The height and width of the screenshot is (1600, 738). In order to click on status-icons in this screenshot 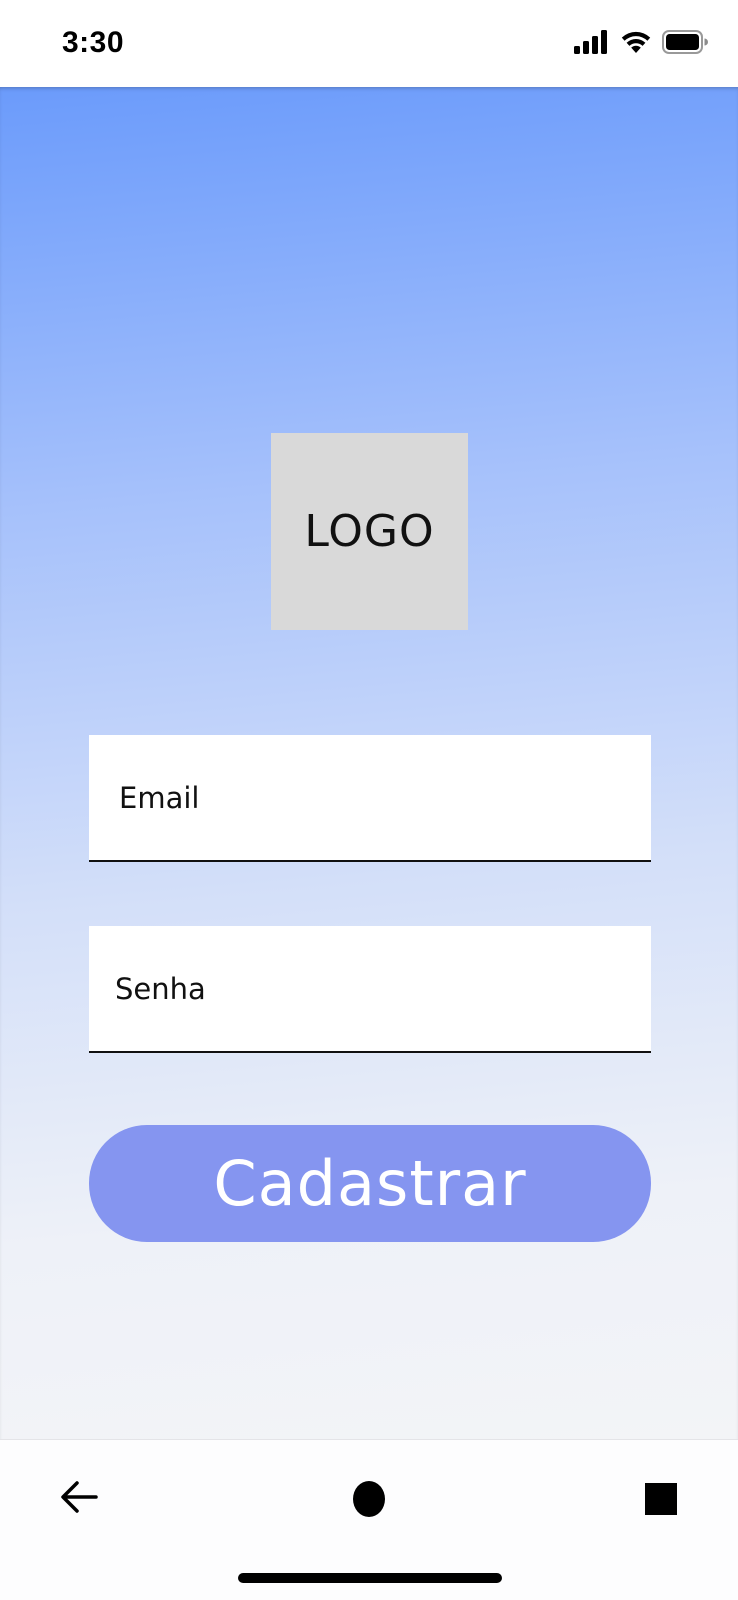, I will do `click(641, 44)`.